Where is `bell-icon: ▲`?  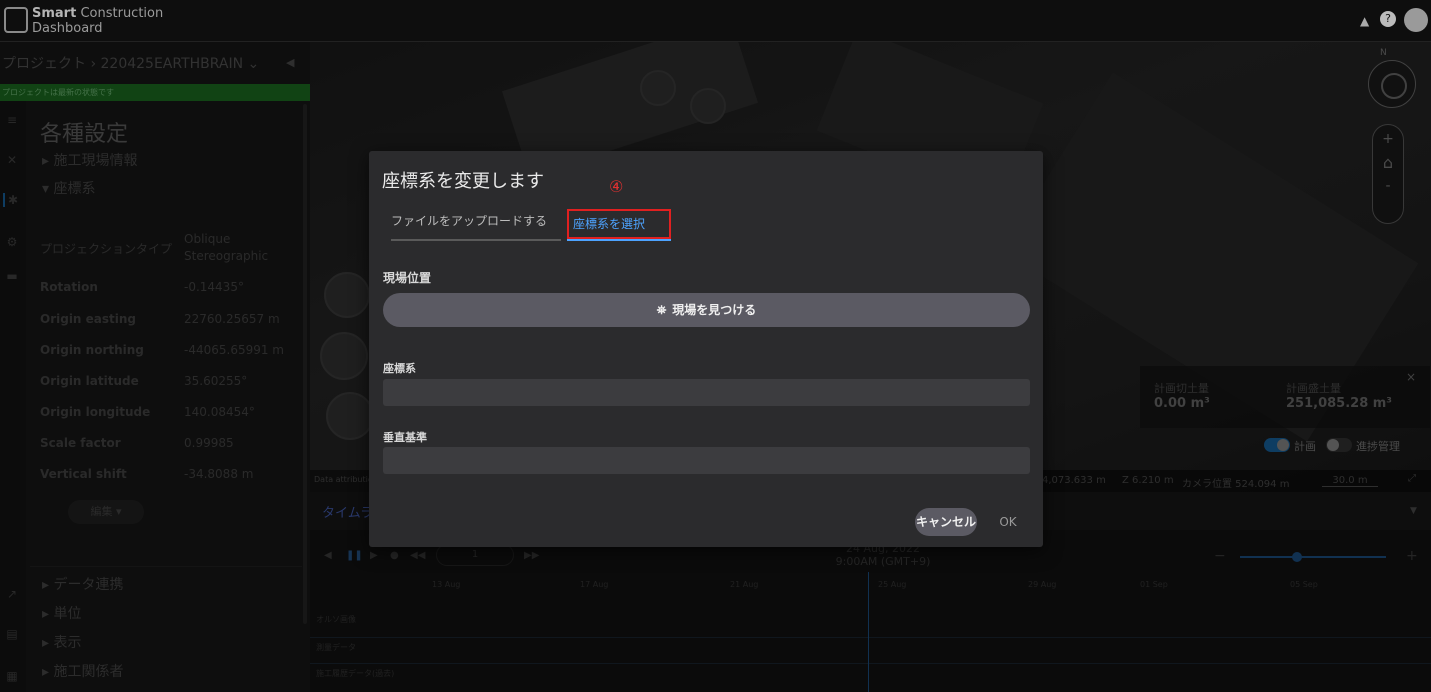
bell-icon: ▲ is located at coordinates (1364, 21).